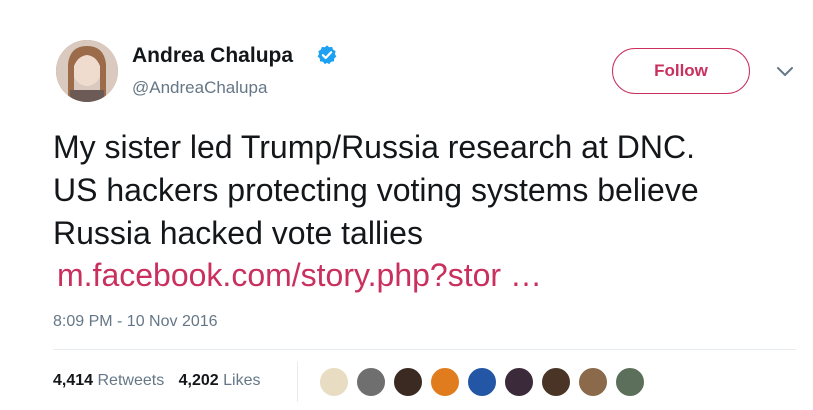 The width and height of the screenshot is (813, 410). What do you see at coordinates (198, 380) in the screenshot?
I see `likes-count: 4,202` at bounding box center [198, 380].